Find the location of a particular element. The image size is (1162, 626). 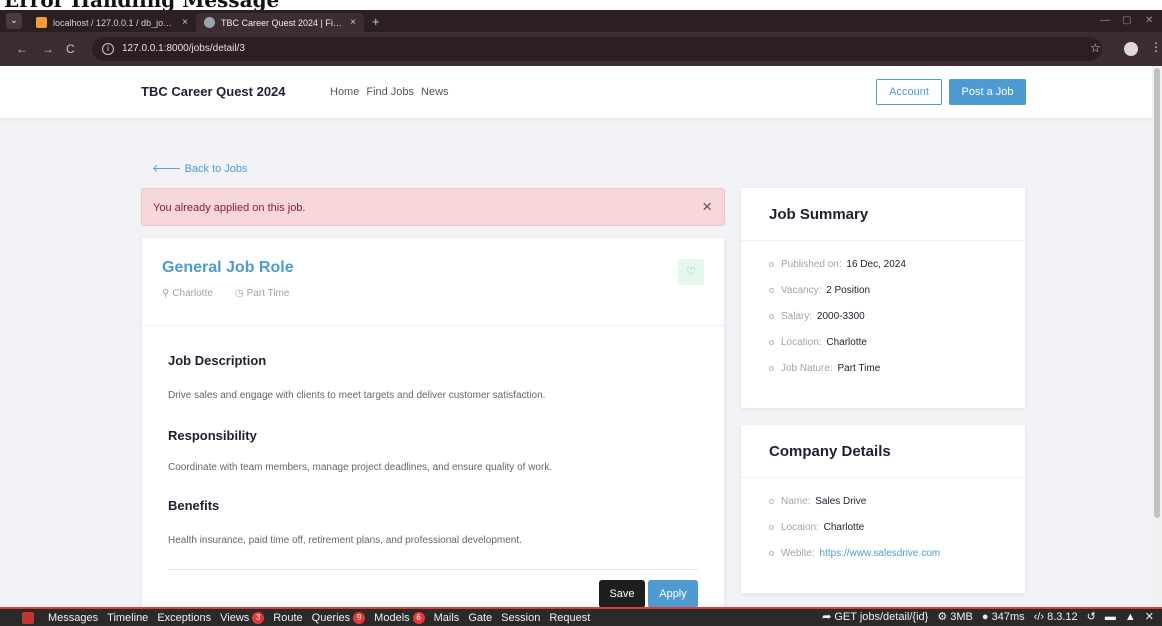

back-to-jobs-link: 🡐 Back to Jobs is located at coordinates (200, 168).